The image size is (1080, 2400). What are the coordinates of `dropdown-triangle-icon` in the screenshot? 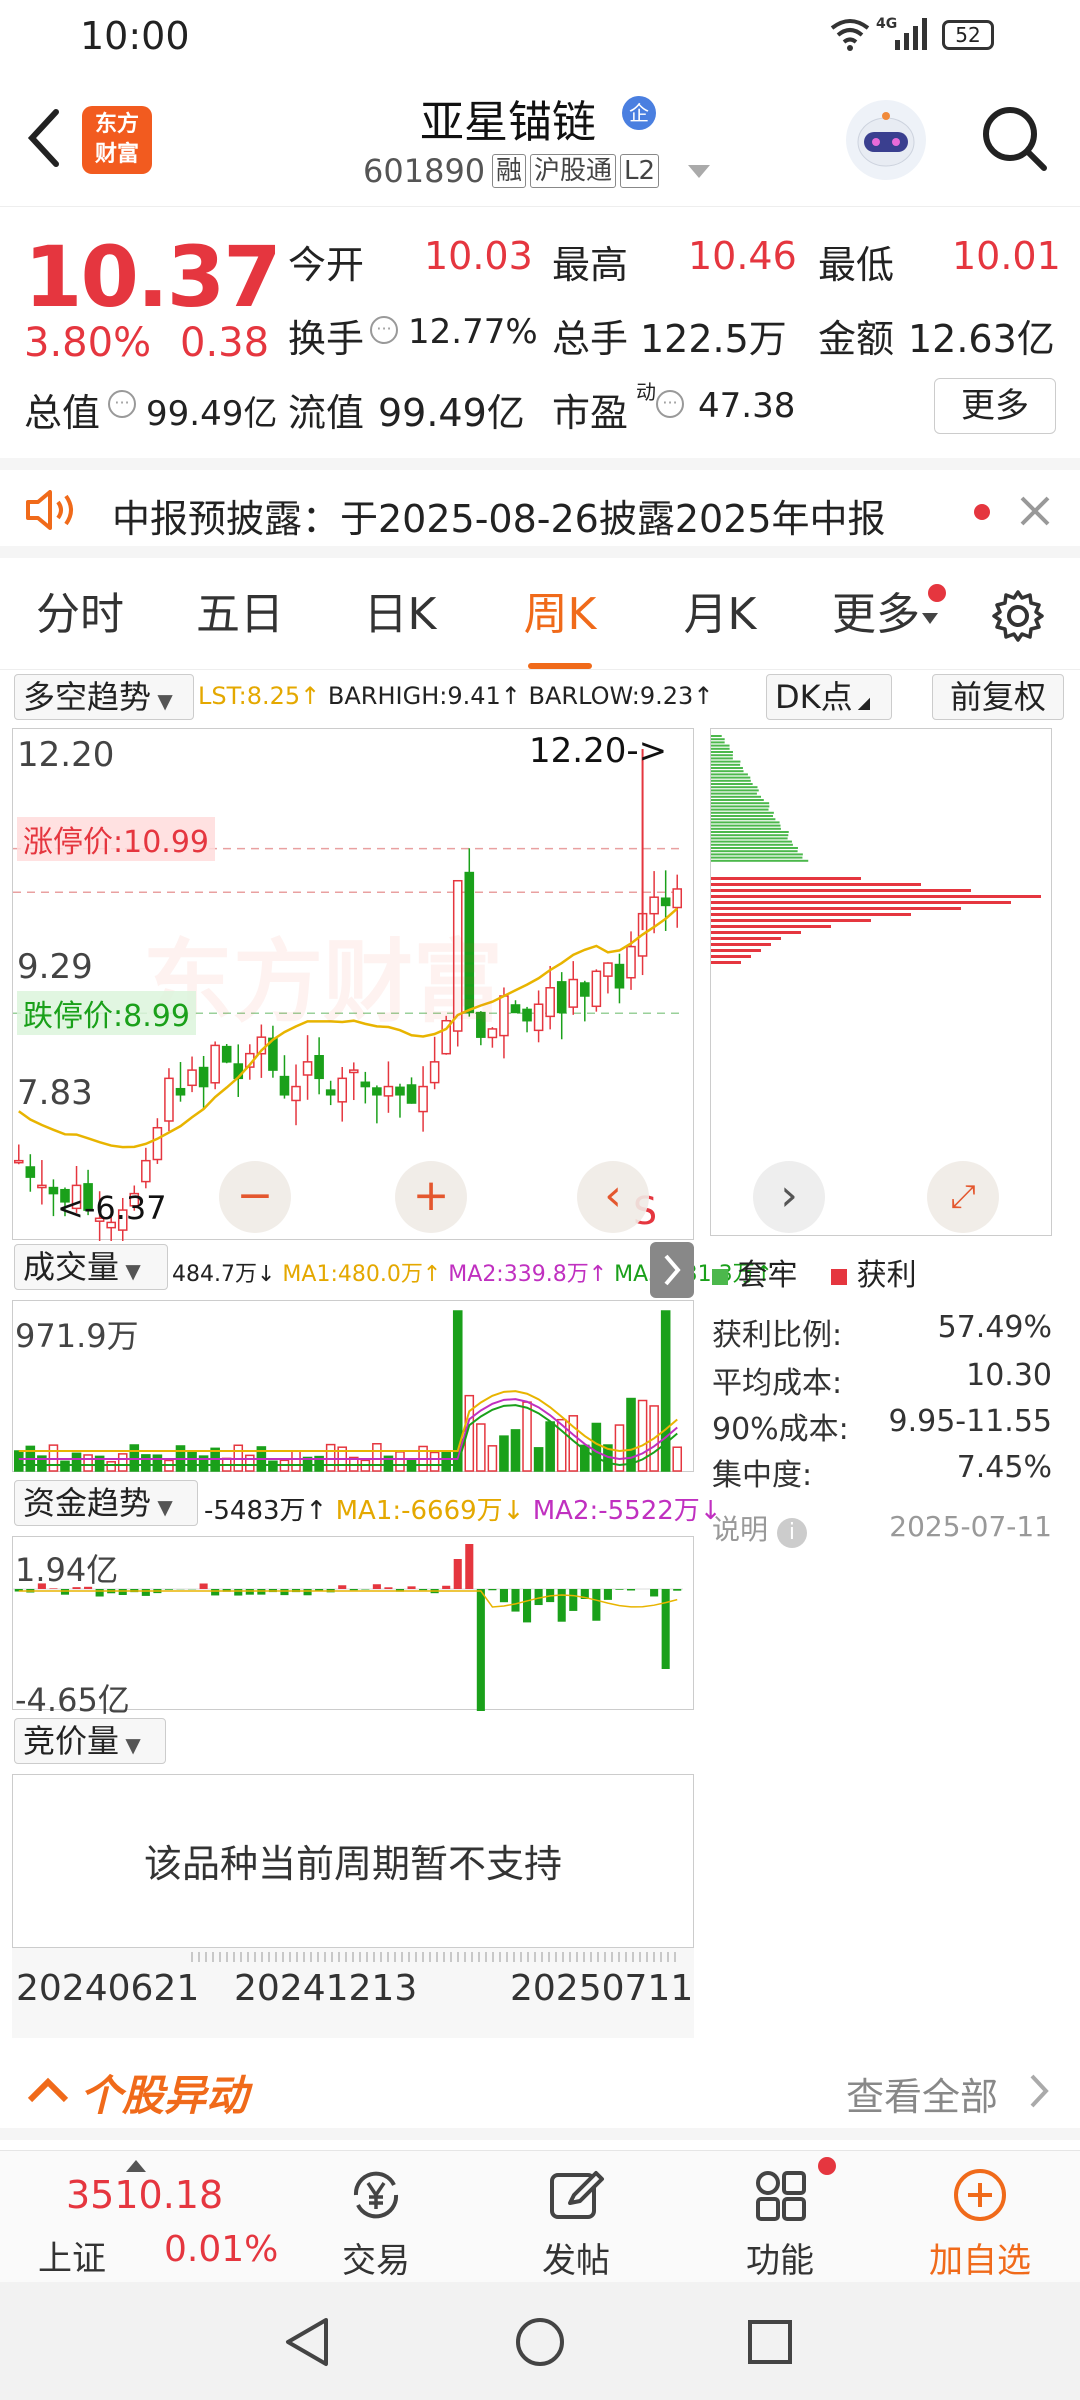 It's located at (699, 173).